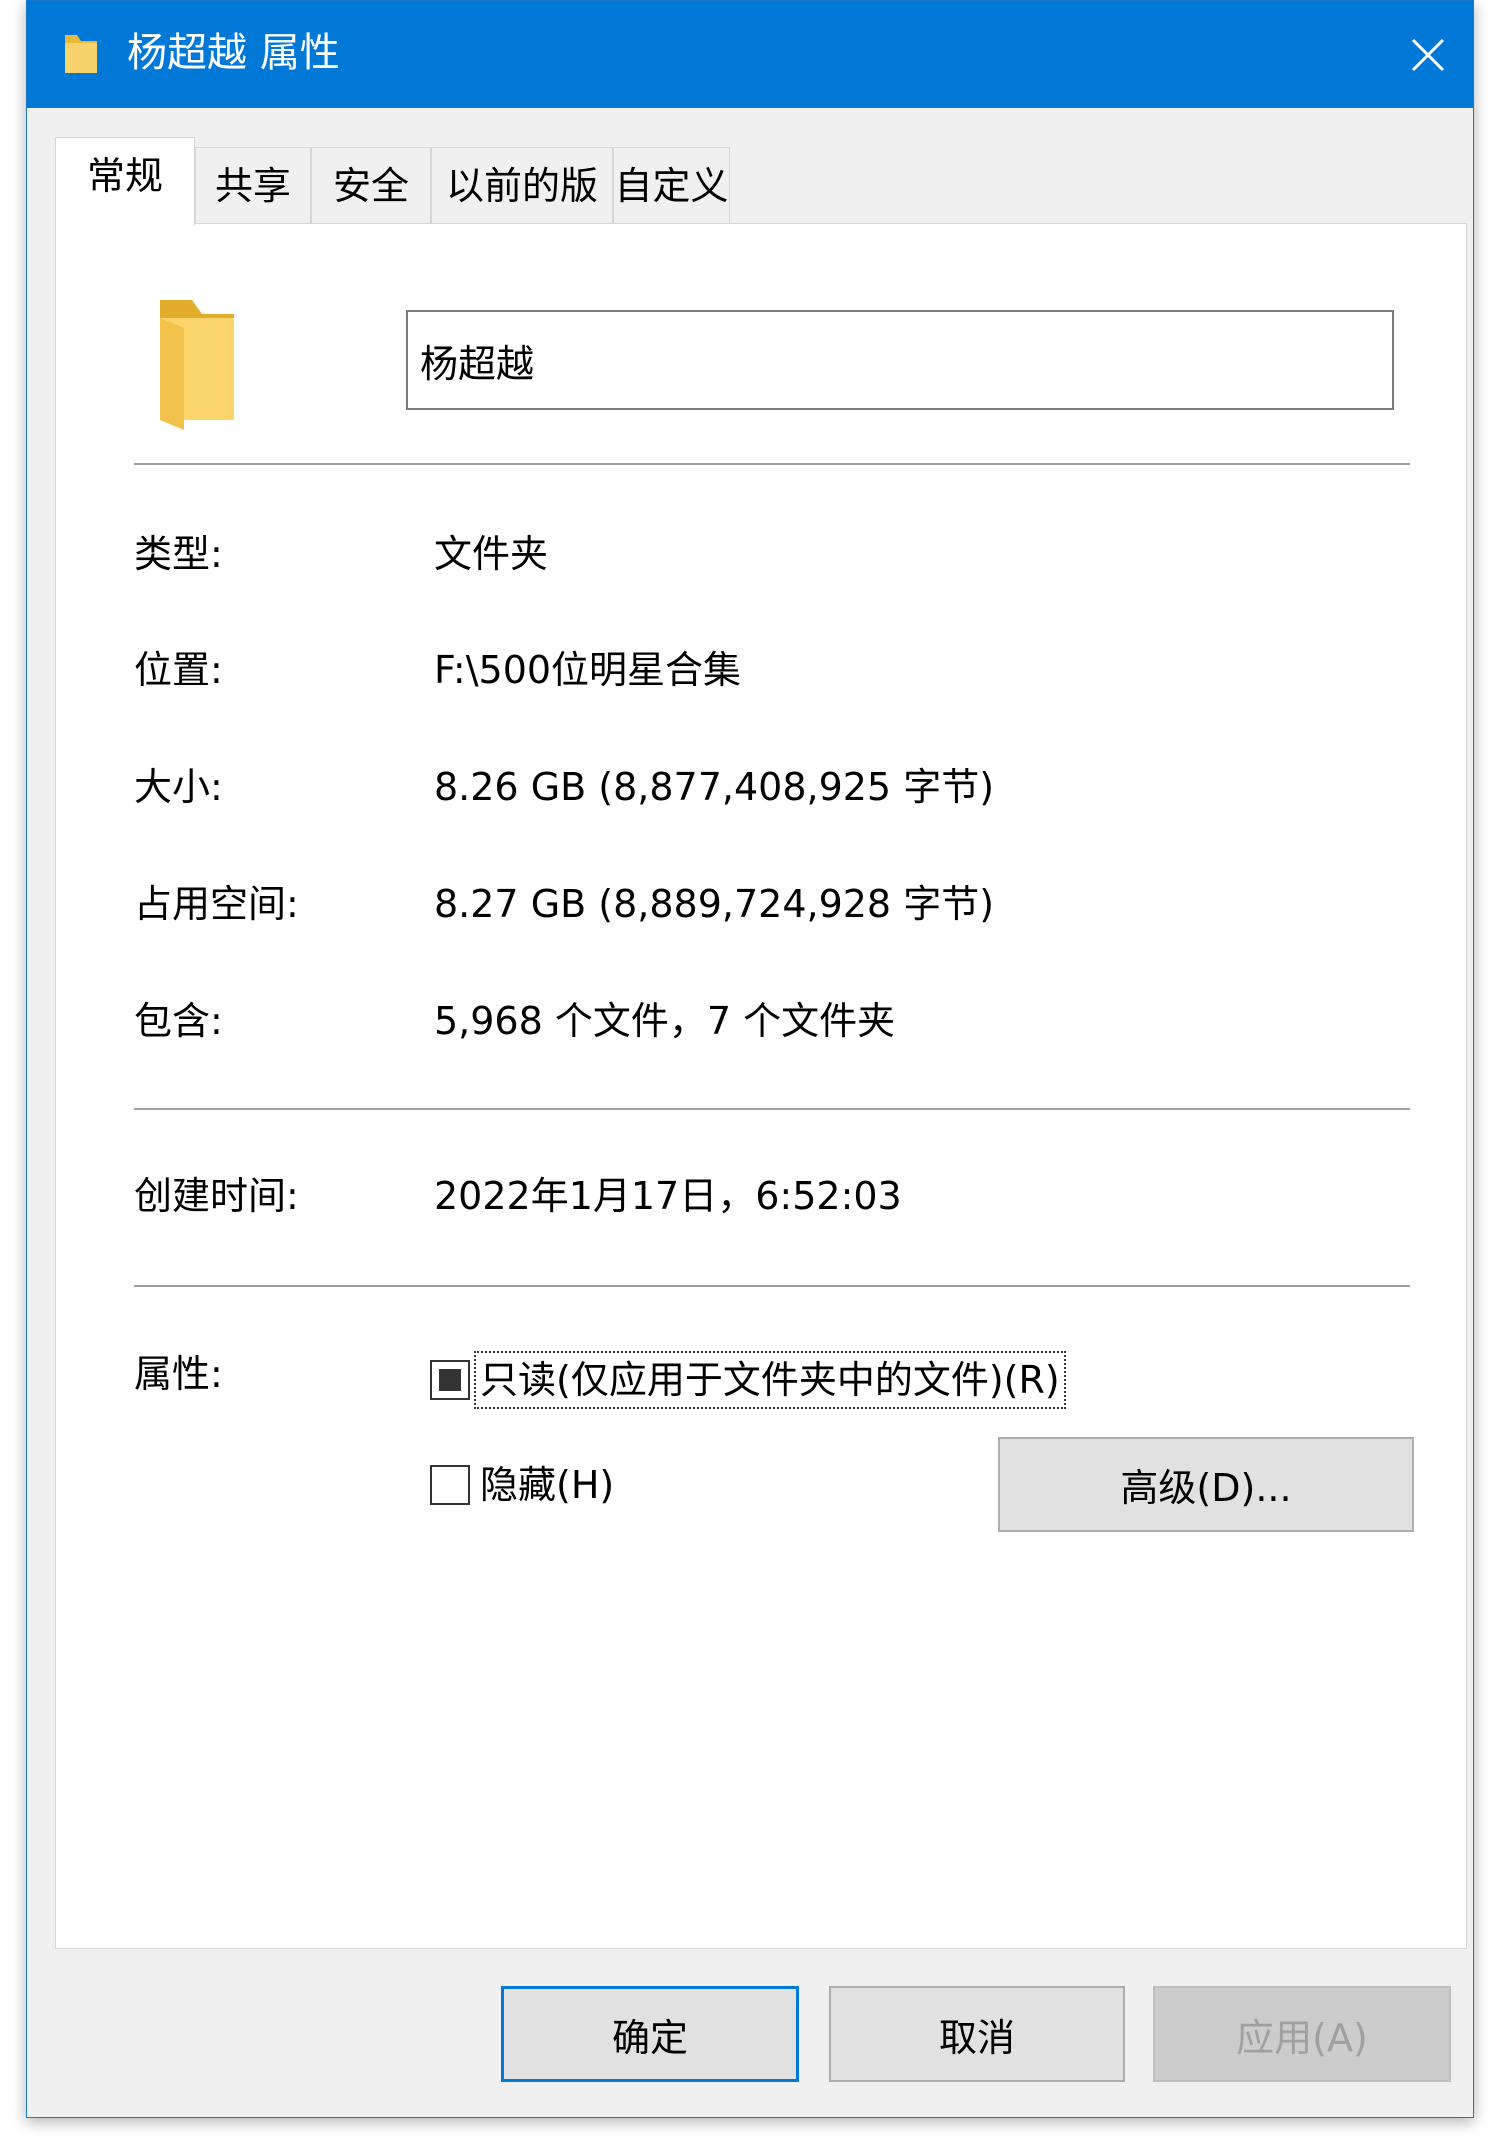 This screenshot has height=2145, width=1500. I want to click on contains-label: 包含:, so click(178, 1021).